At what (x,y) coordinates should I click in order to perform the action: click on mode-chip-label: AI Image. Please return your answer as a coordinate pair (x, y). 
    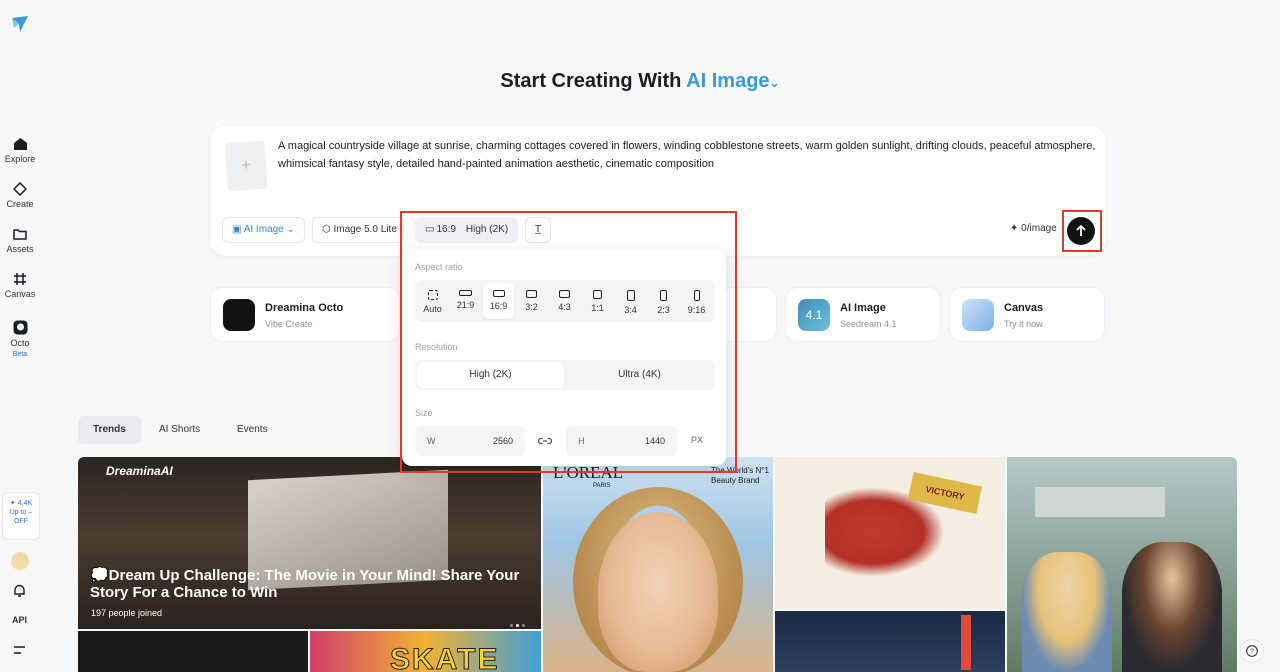
    Looking at the image, I should click on (263, 229).